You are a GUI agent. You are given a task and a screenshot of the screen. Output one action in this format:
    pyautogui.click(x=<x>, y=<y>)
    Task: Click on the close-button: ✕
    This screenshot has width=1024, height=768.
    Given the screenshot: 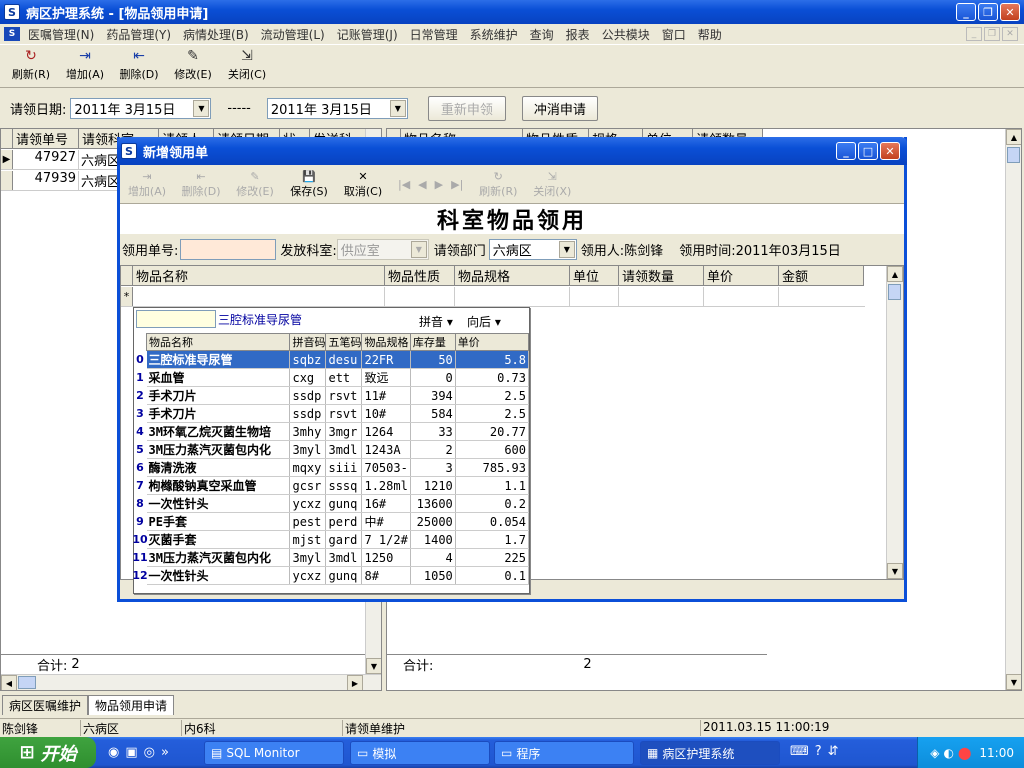 What is the action you would take?
    pyautogui.click(x=1010, y=12)
    